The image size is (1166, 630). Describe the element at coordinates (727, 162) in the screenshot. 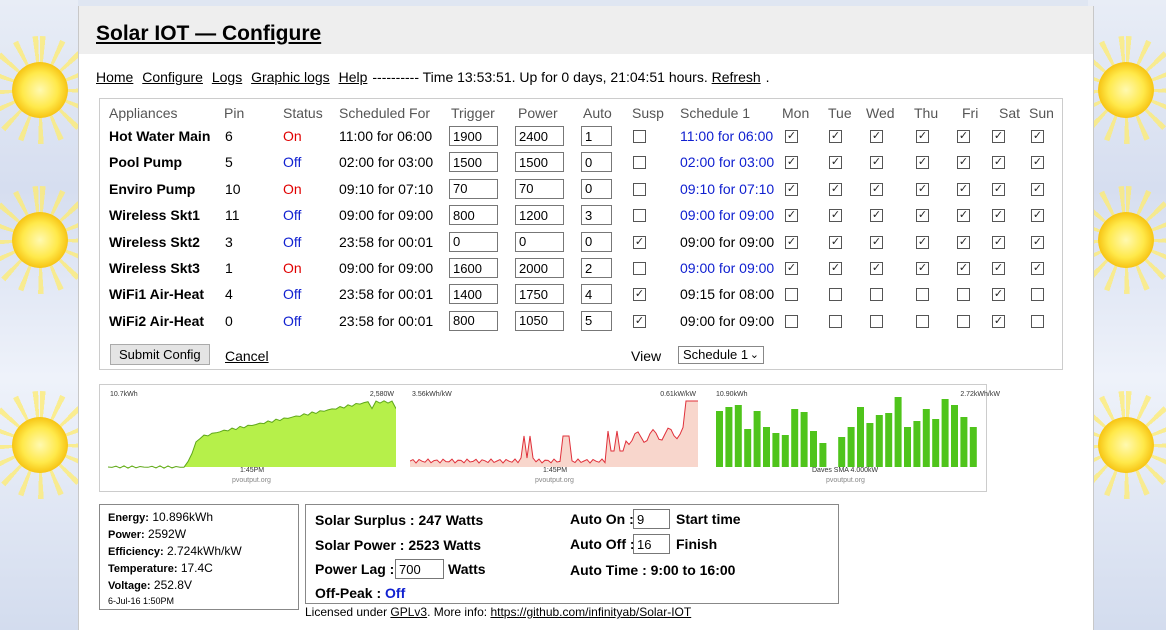

I see `schedule-1-value: 02:00 for 03:00` at that location.